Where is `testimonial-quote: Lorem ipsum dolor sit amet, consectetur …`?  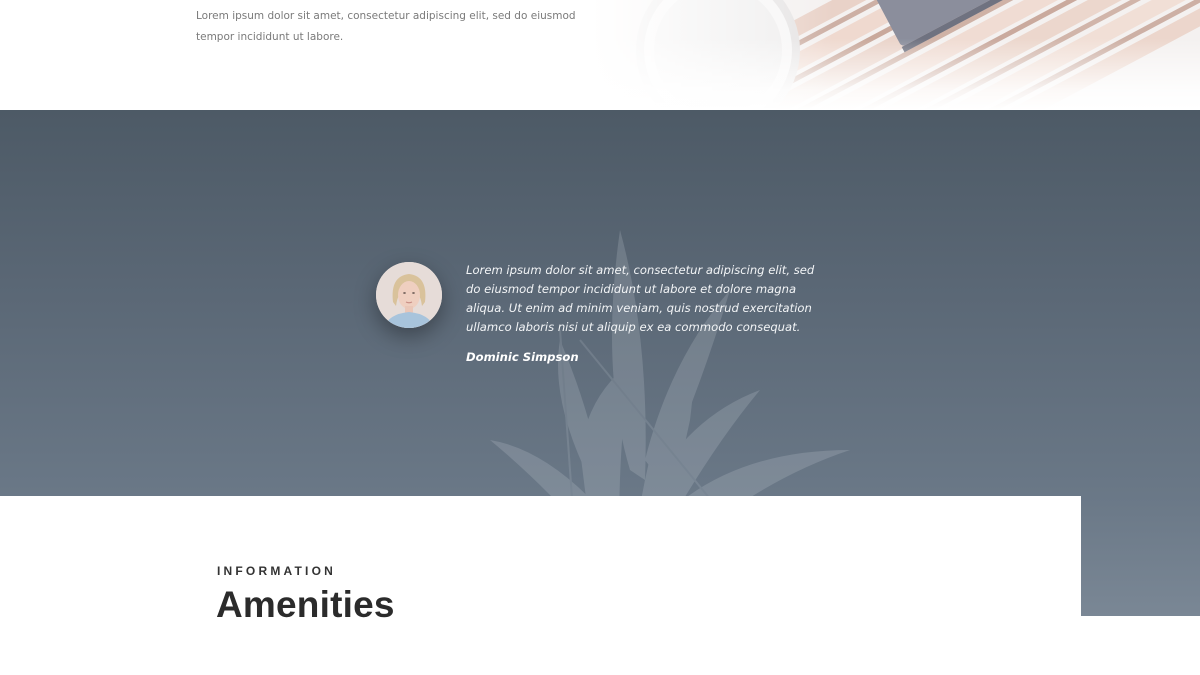 testimonial-quote: Lorem ipsum dolor sit amet, consectetur … is located at coordinates (640, 298).